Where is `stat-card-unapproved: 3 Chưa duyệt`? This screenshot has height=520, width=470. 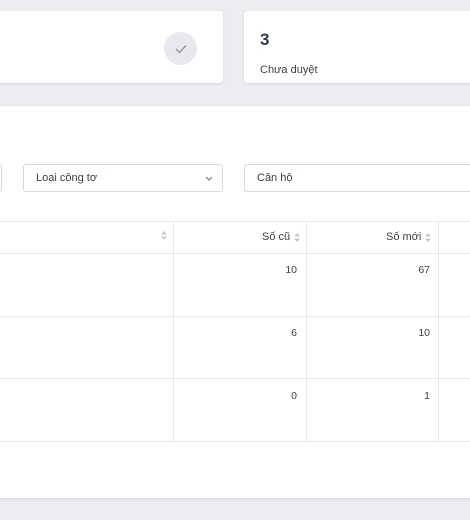 stat-card-unapproved: 3 Chưa duyệt is located at coordinates (357, 47).